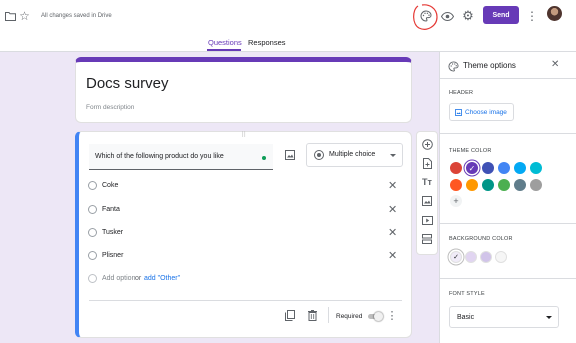 The image size is (576, 343). Describe the element at coordinates (470, 151) in the screenshot. I see `theme-color-section-label: THEME COLOR` at that location.